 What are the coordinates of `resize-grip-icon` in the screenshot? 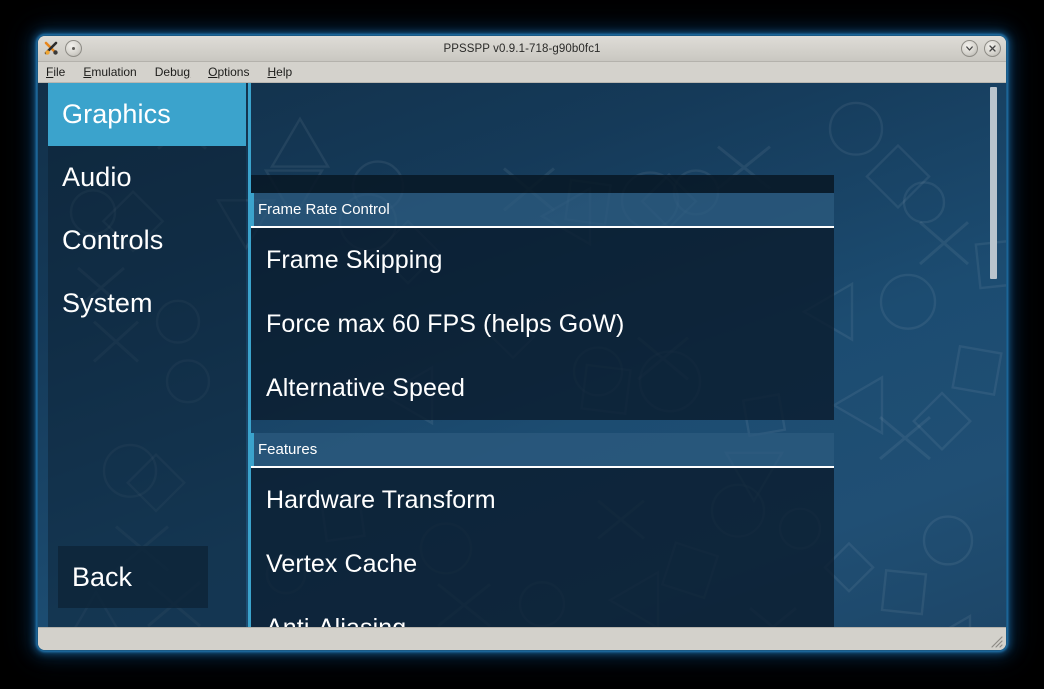 It's located at (996, 641).